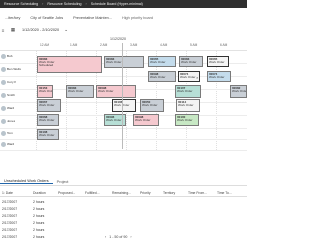  Describe the element at coordinates (187, 120) in the screenshot. I see `booking-block: 00100 Work Order` at that location.